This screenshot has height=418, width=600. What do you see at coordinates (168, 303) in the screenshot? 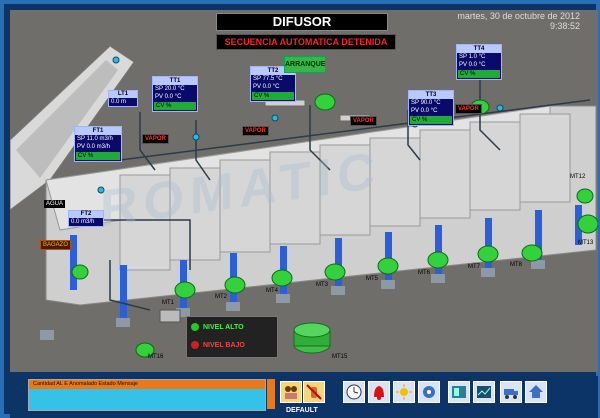
I see `motor-label: MT1` at bounding box center [168, 303].